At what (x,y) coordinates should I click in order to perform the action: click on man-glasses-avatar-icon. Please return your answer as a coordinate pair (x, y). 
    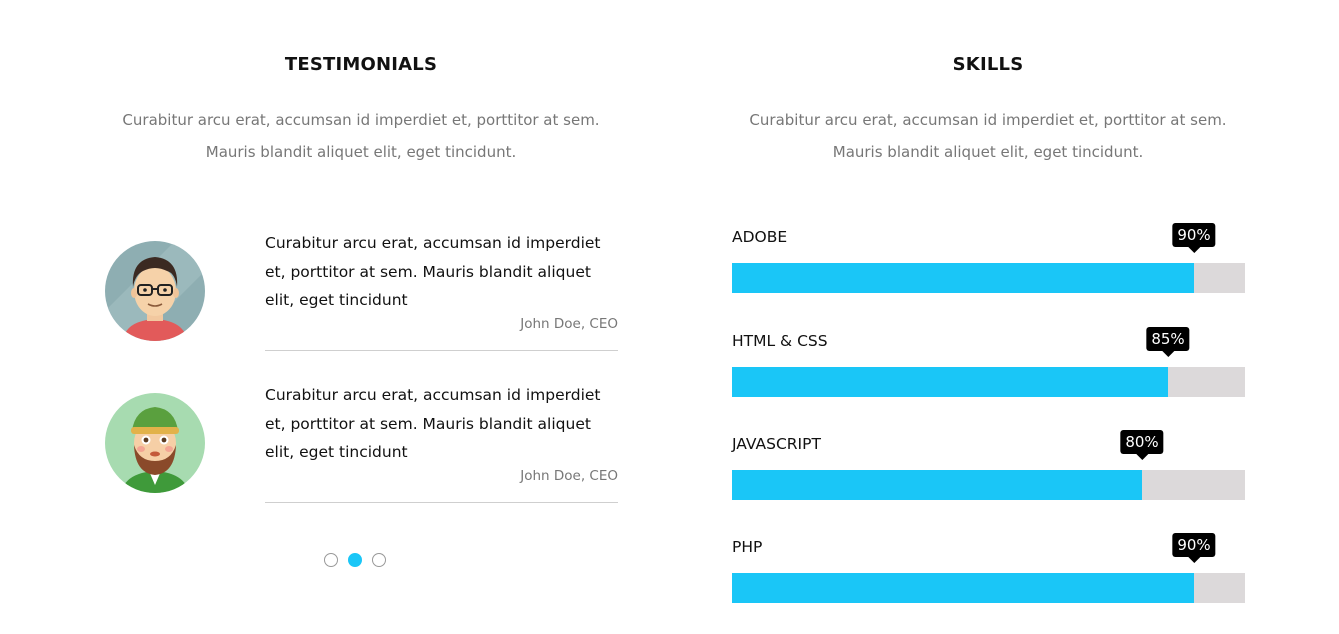
    Looking at the image, I should click on (155, 291).